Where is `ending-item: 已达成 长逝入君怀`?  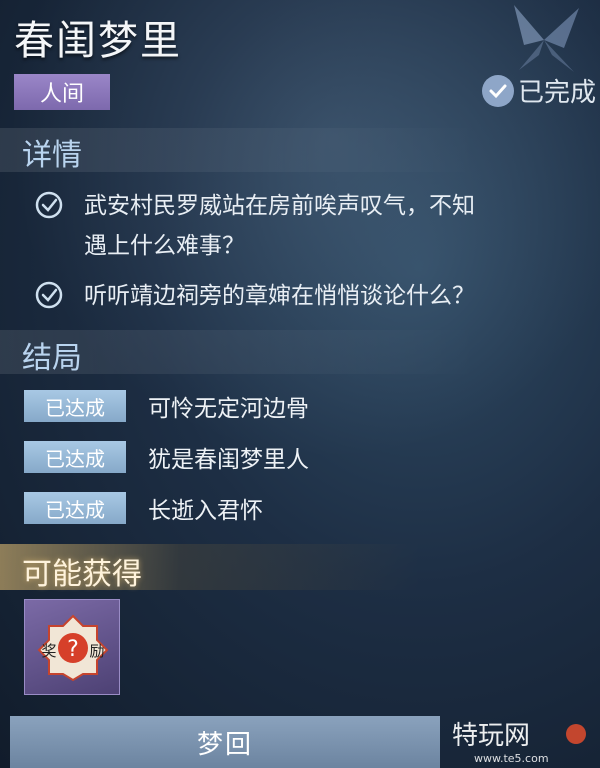
ending-item: 已达成 长逝入君怀 is located at coordinates (143, 508).